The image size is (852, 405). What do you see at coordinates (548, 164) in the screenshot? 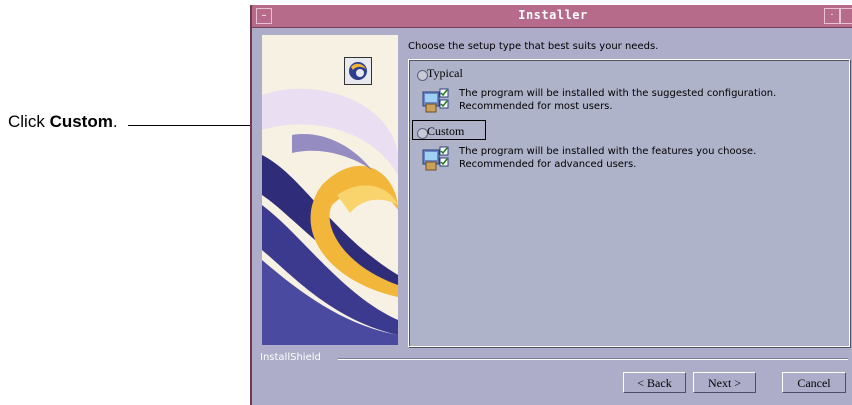
I see `custom-desc-line2: Recommended for advanced users.` at bounding box center [548, 164].